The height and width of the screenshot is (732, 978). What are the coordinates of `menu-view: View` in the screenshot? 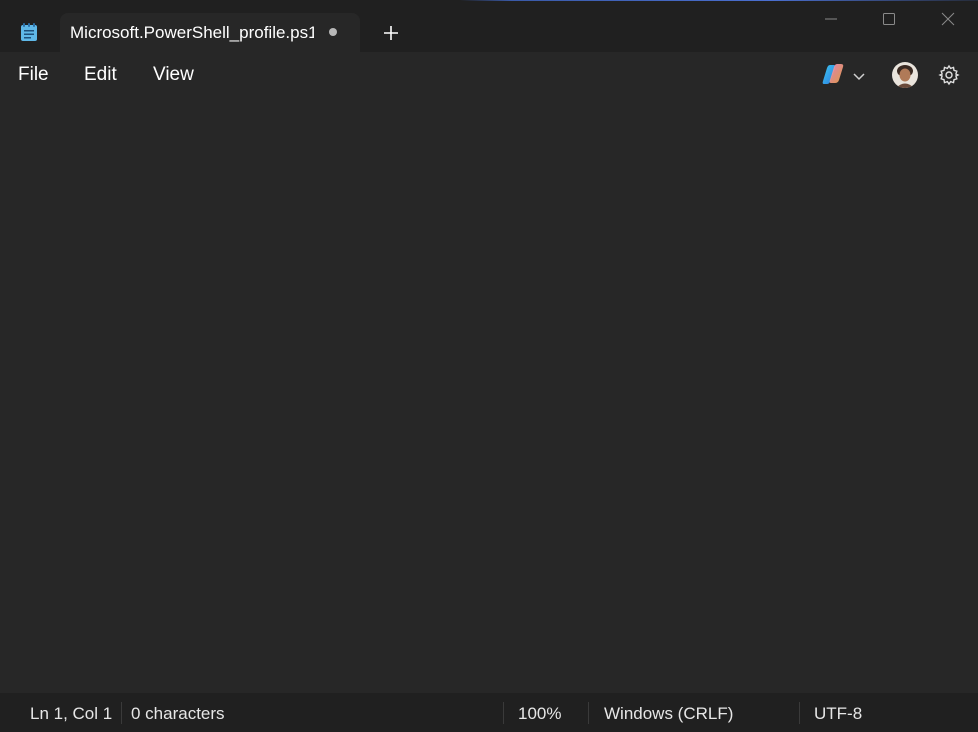 It's located at (173, 75).